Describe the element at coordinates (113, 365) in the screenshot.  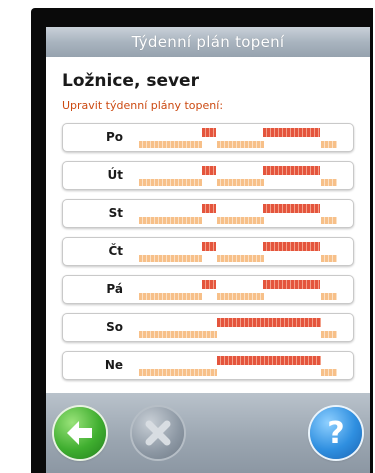
I see `day-label: Ne` at that location.